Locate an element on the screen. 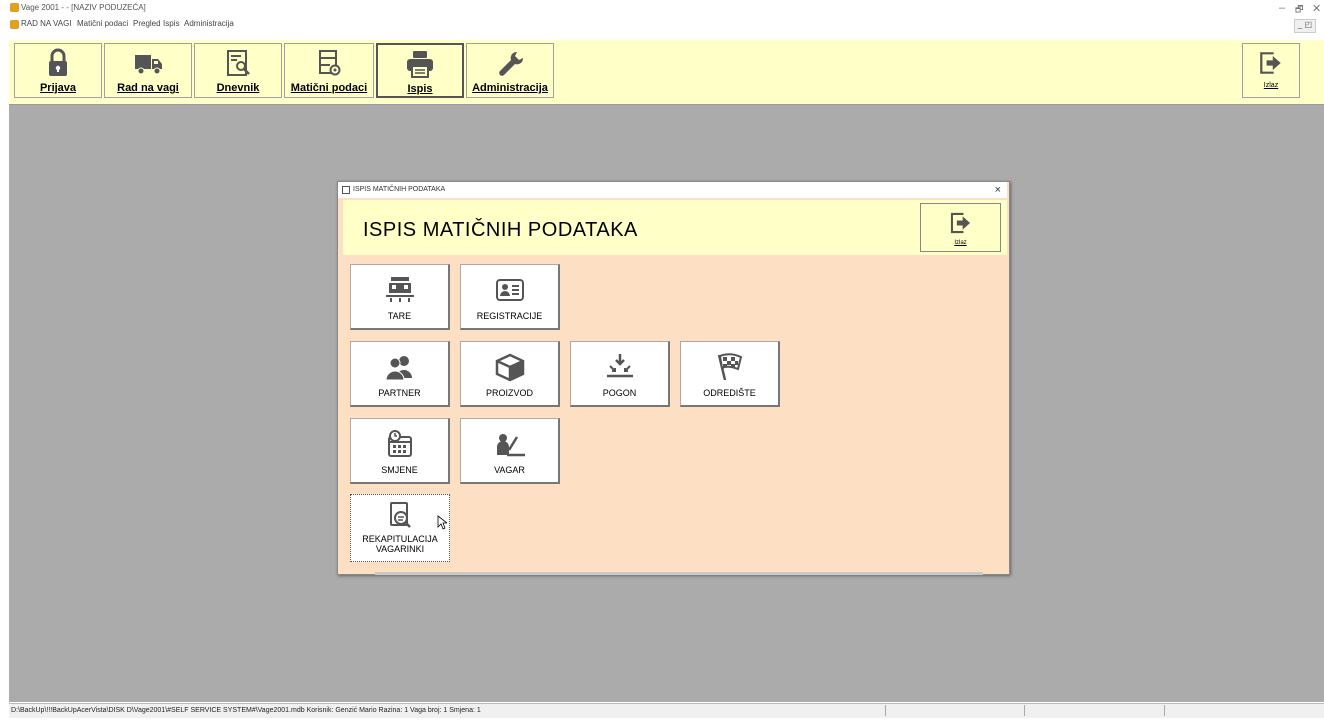 The image size is (1324, 720). registracije-button: REGISTRACIJE is located at coordinates (510, 297).